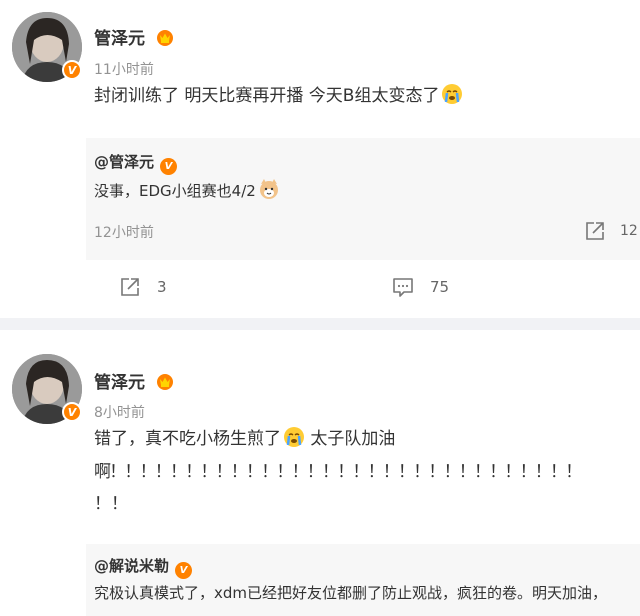 The width and height of the screenshot is (640, 616). What do you see at coordinates (338, 472) in the screenshot?
I see `post-text-line2: 啊！！！！！！！！！！！！！！！！！！！！！！！！！！！！！！！` at bounding box center [338, 472].